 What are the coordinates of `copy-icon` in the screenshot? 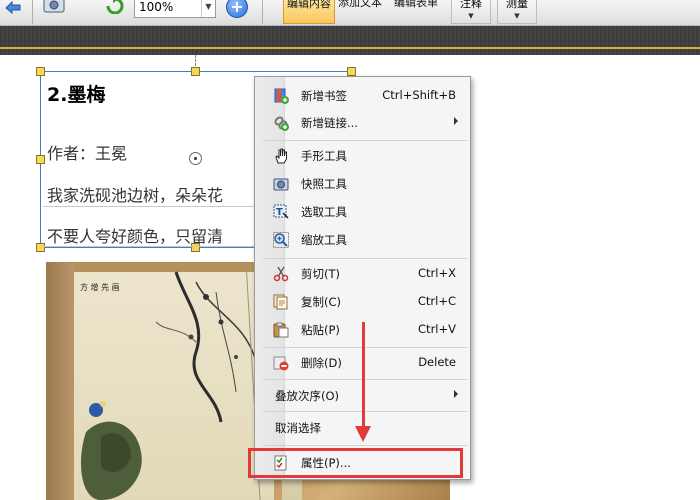 It's located at (281, 302).